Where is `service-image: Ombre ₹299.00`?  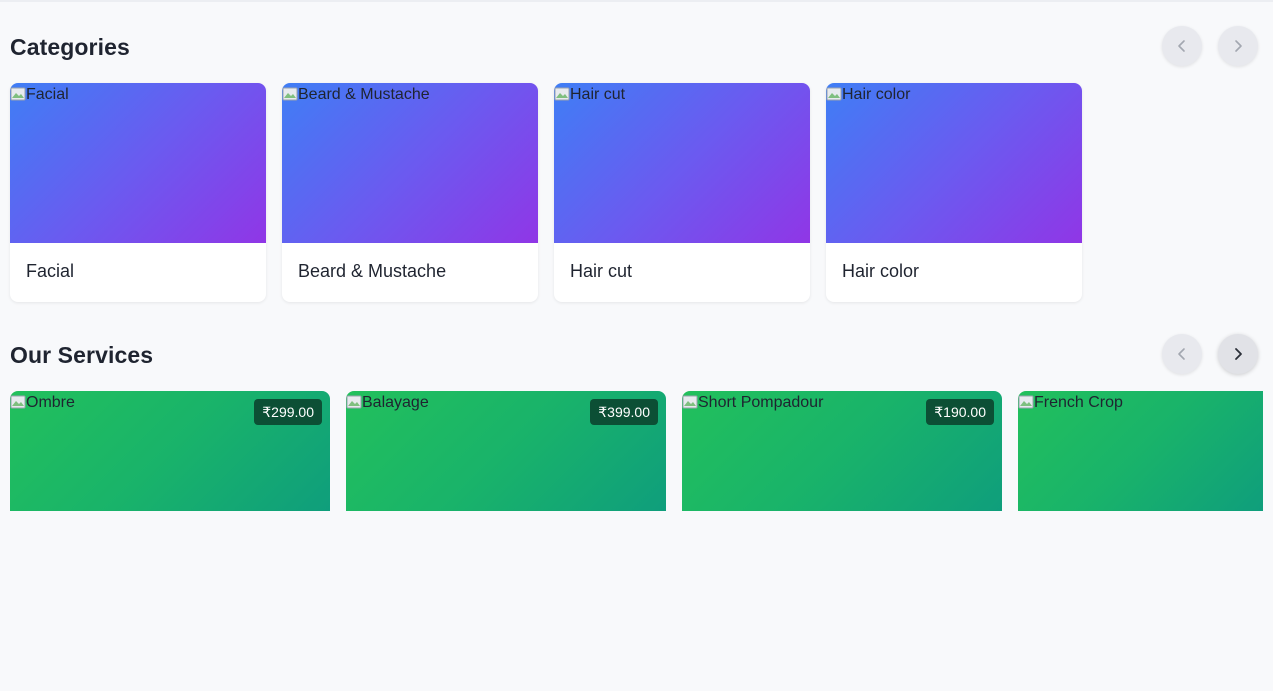
service-image: Ombre ₹299.00 is located at coordinates (170, 451).